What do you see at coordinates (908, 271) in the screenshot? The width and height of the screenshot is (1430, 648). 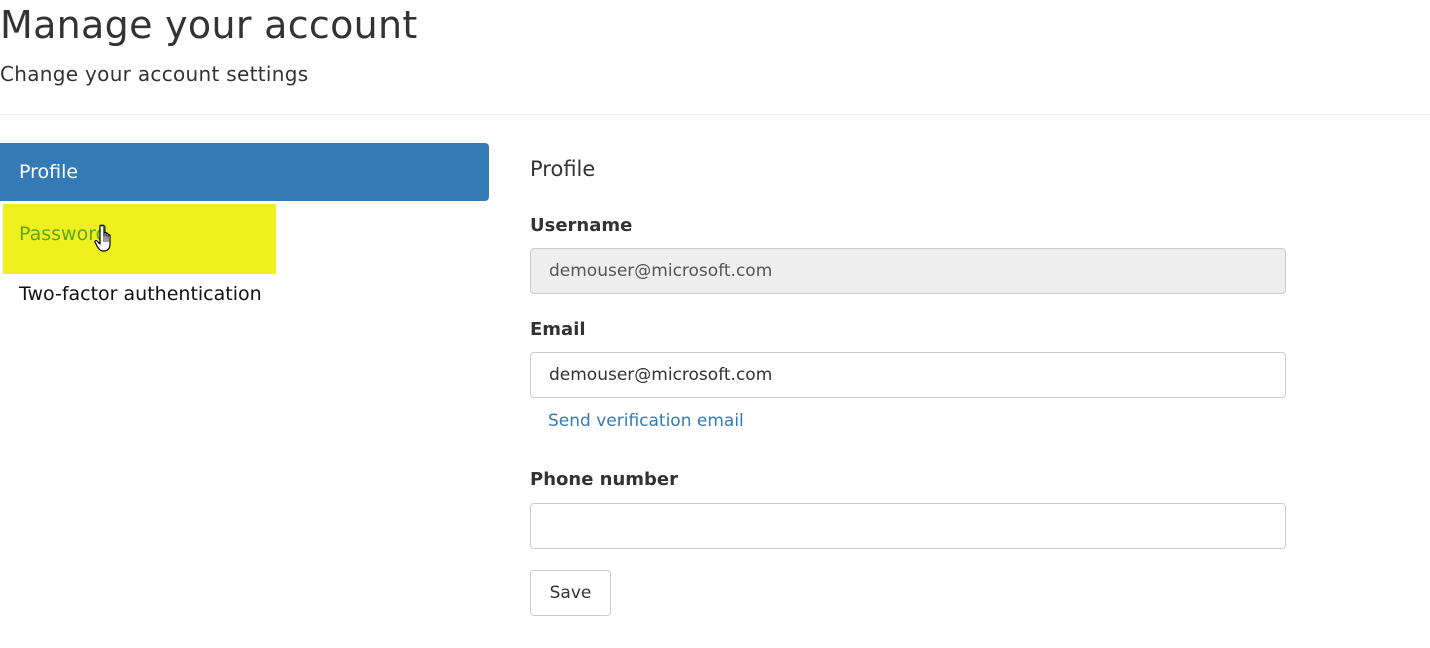 I see `username-field` at bounding box center [908, 271].